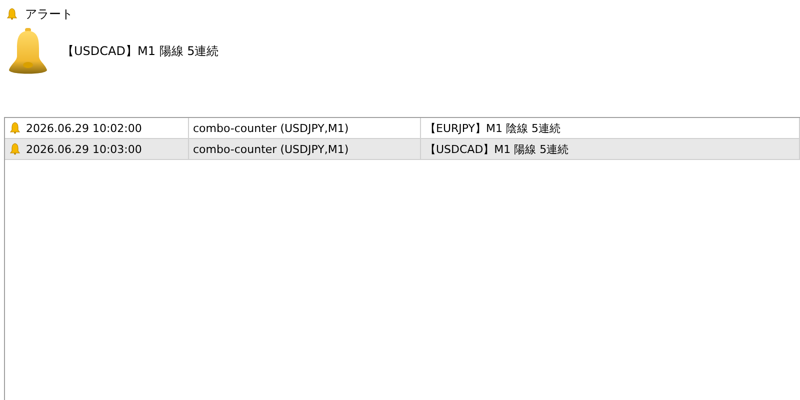  Describe the element at coordinates (402, 149) in the screenshot. I see `alert-row: 2026.06.29 10:03:00 combo-counter (USDJPY,M1) 【USDCAD】M1 陽線 5連続` at that location.